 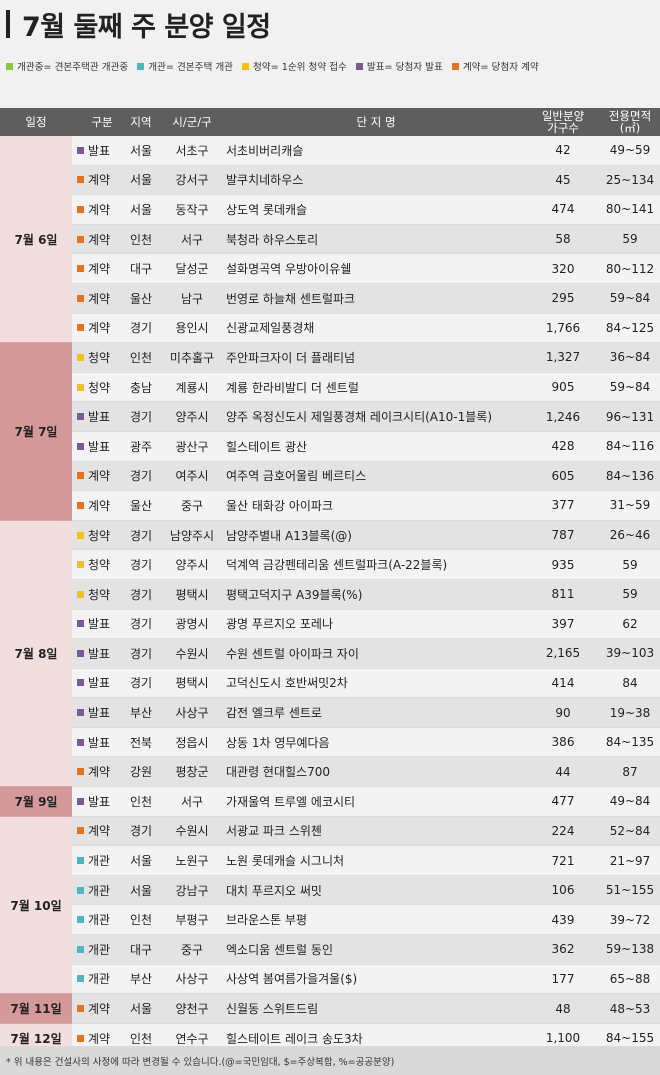 I want to click on date-group: 7월 6일, so click(x=36, y=240).